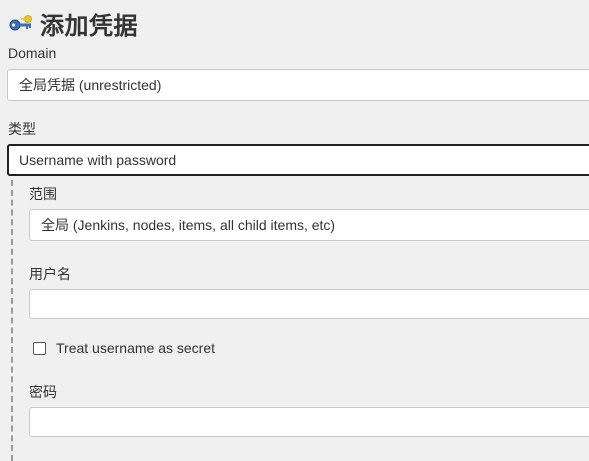 This screenshot has width=589, height=461. I want to click on domain-select: 全局凭据 (unrestricted), so click(298, 85).